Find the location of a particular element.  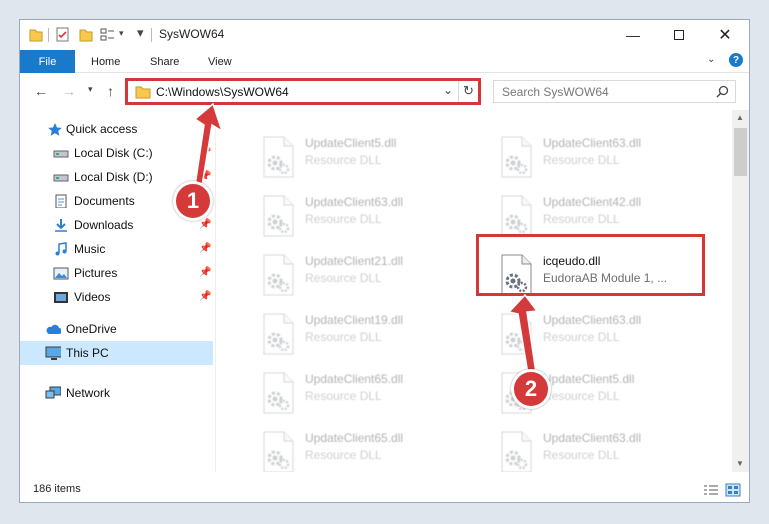

arrow-2-icon is located at coordinates (523, 334).